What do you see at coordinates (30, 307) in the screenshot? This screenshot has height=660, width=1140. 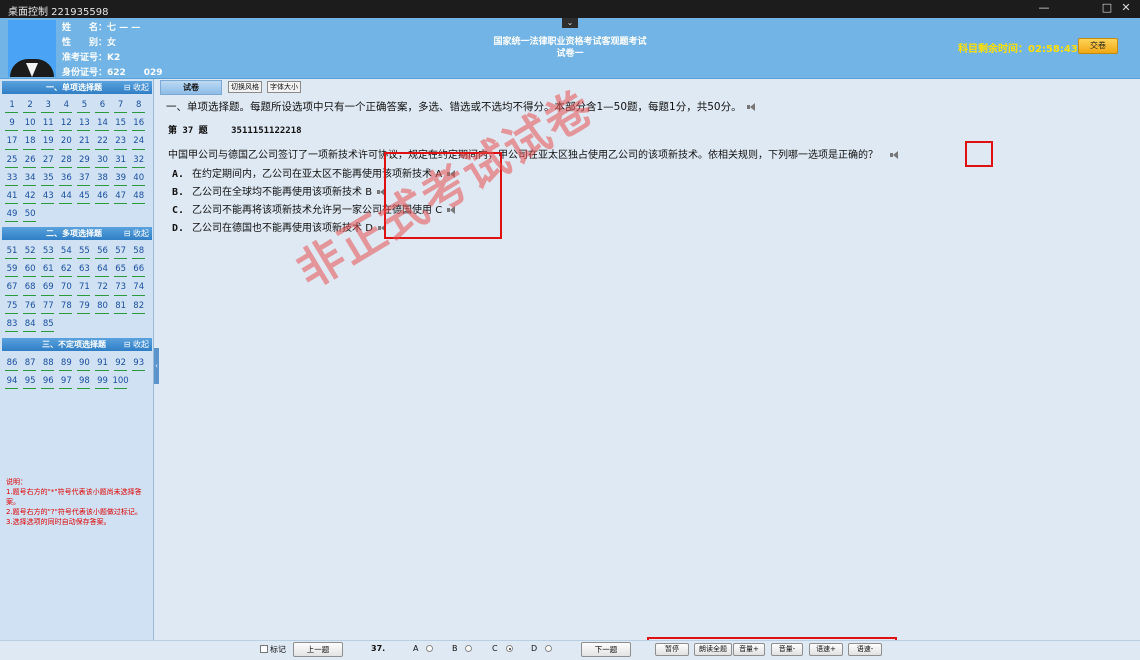 I see `question-link: 76` at bounding box center [30, 307].